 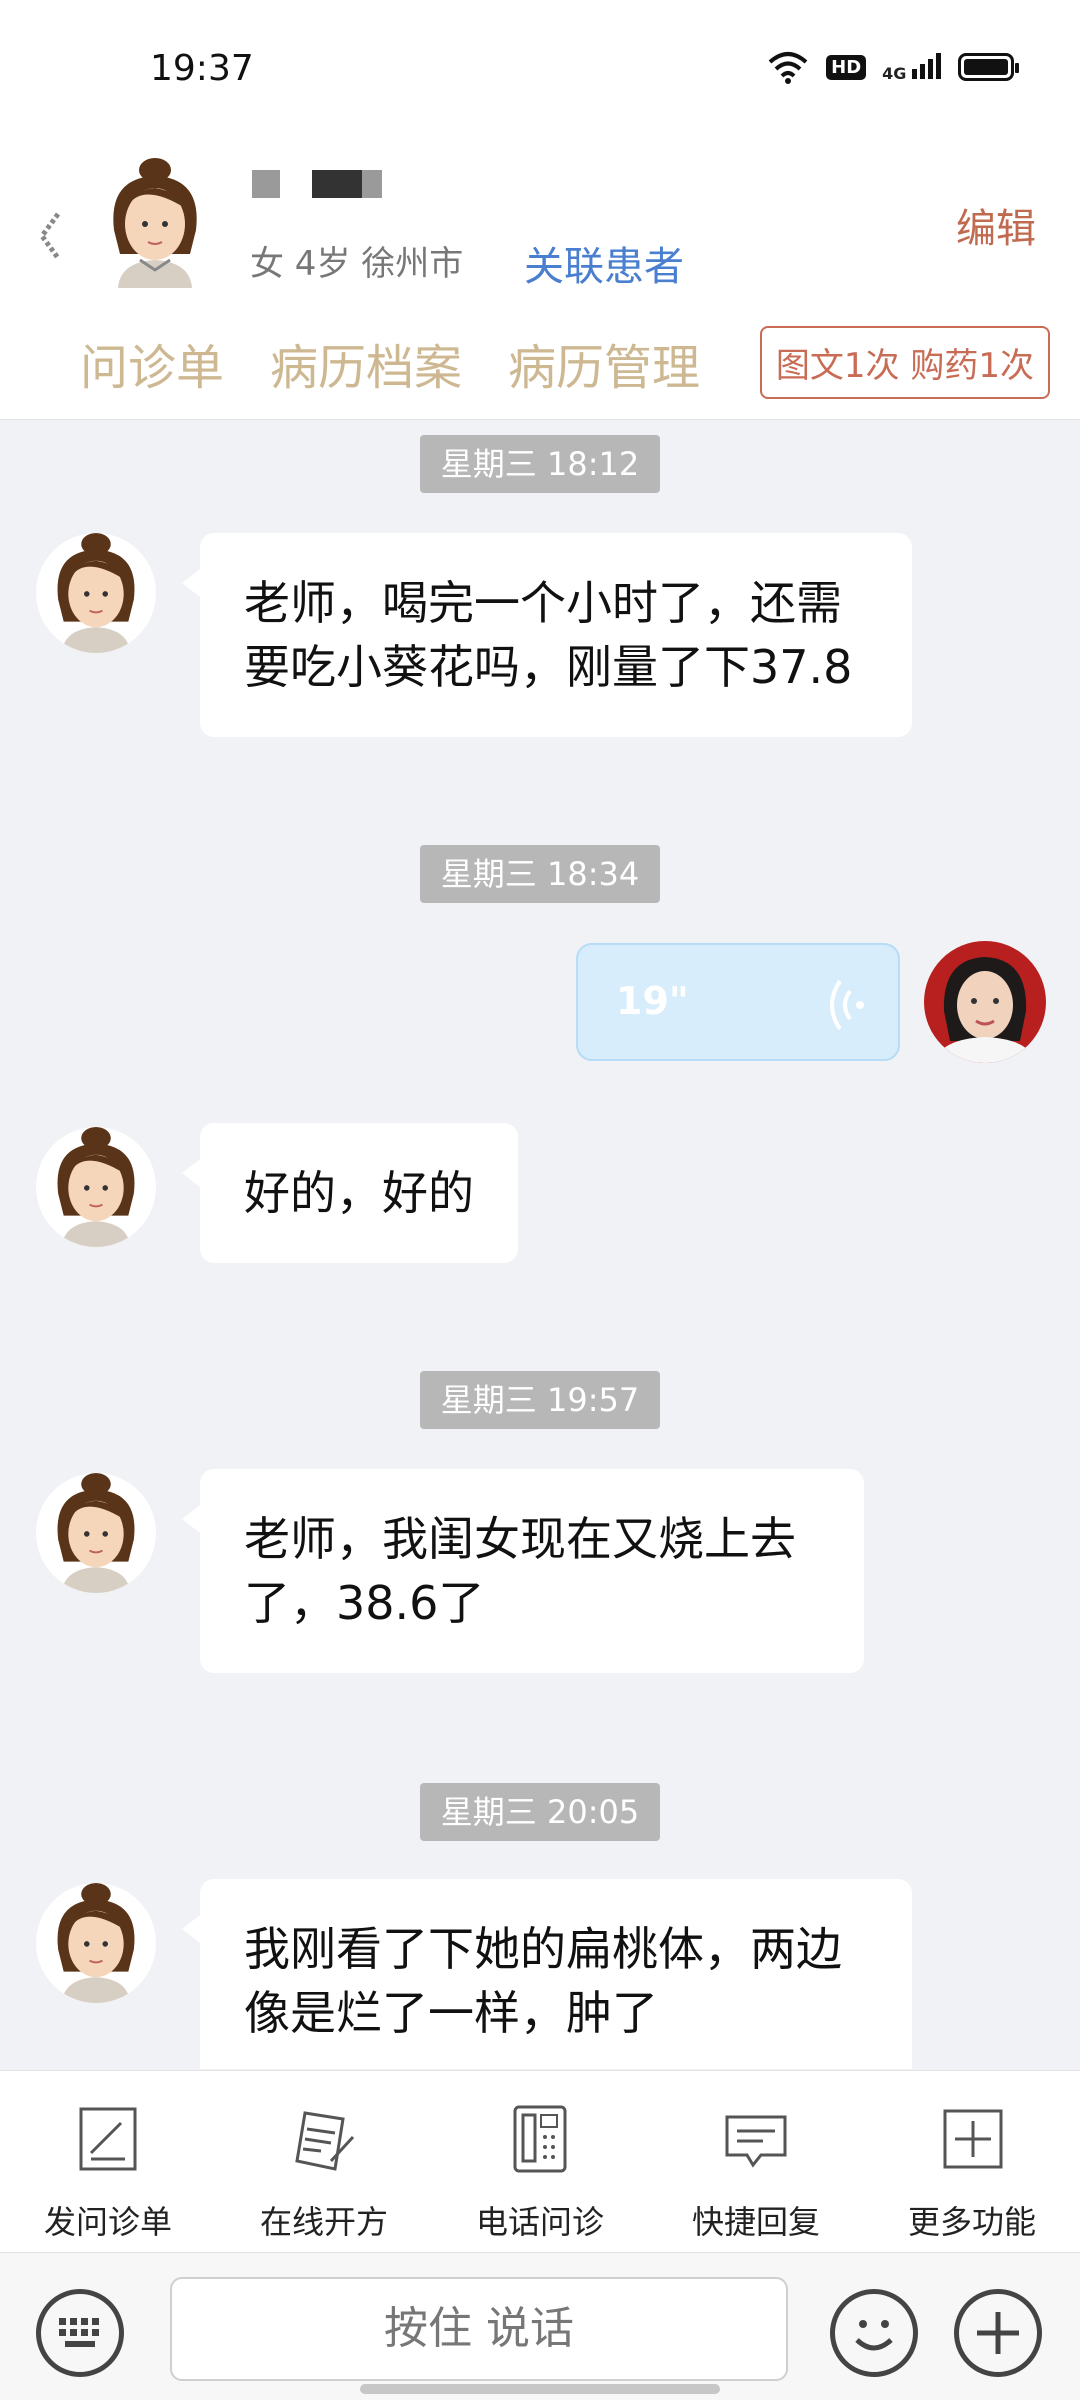 I want to click on back-icon, so click(x=52, y=235).